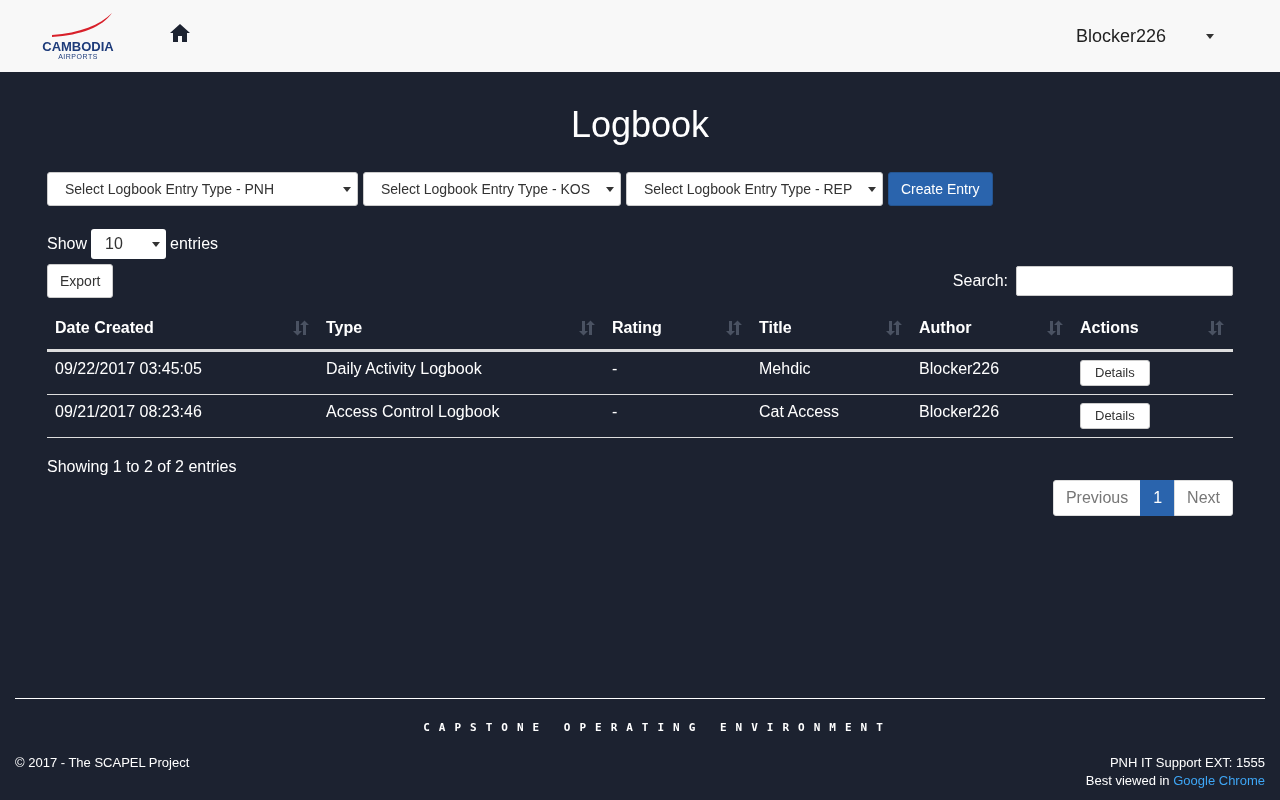 Image resolution: width=1280 pixels, height=800 pixels. What do you see at coordinates (945, 328) in the screenshot?
I see `column-header: Author` at bounding box center [945, 328].